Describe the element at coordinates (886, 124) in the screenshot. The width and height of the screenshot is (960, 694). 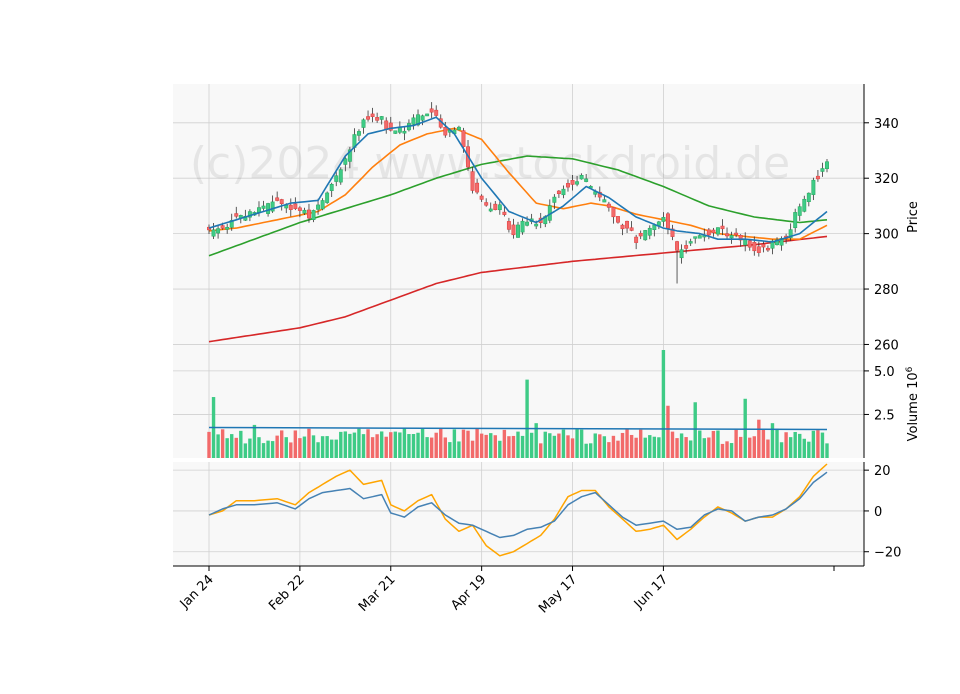
I see `price-tick-label: 340` at that location.